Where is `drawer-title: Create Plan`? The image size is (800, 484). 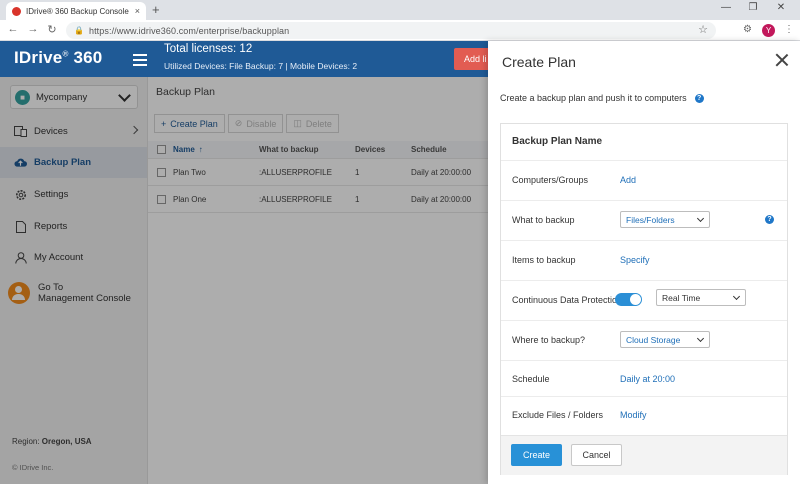
drawer-title: Create Plan is located at coordinates (539, 62).